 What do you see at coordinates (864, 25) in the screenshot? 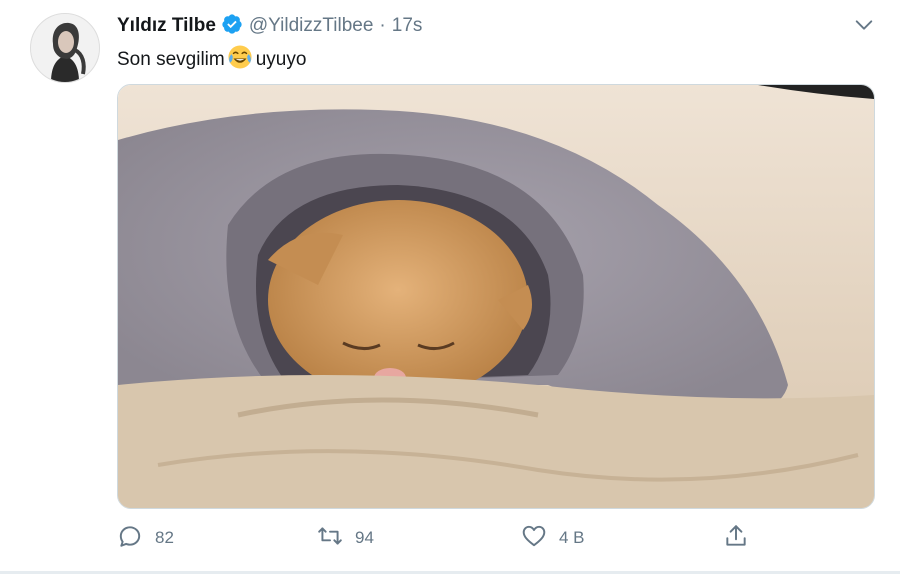
I see `chevron-down-icon` at bounding box center [864, 25].